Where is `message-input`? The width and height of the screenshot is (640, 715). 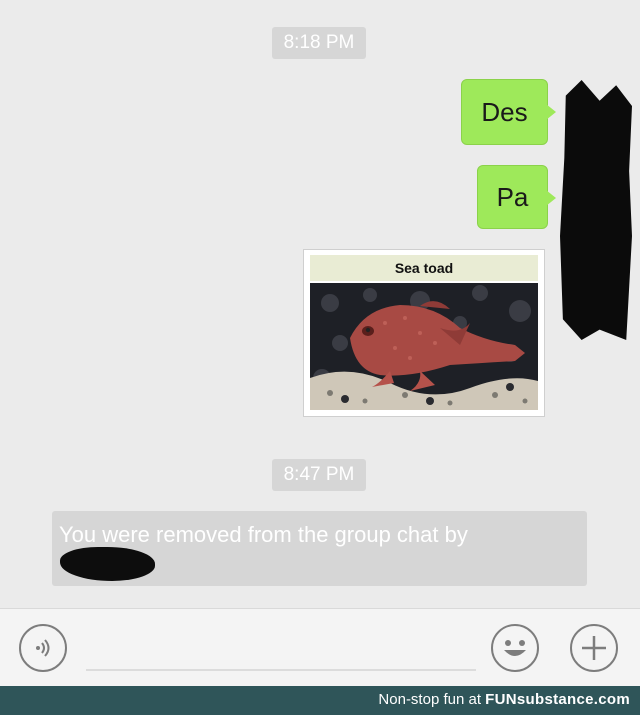 message-input is located at coordinates (281, 670).